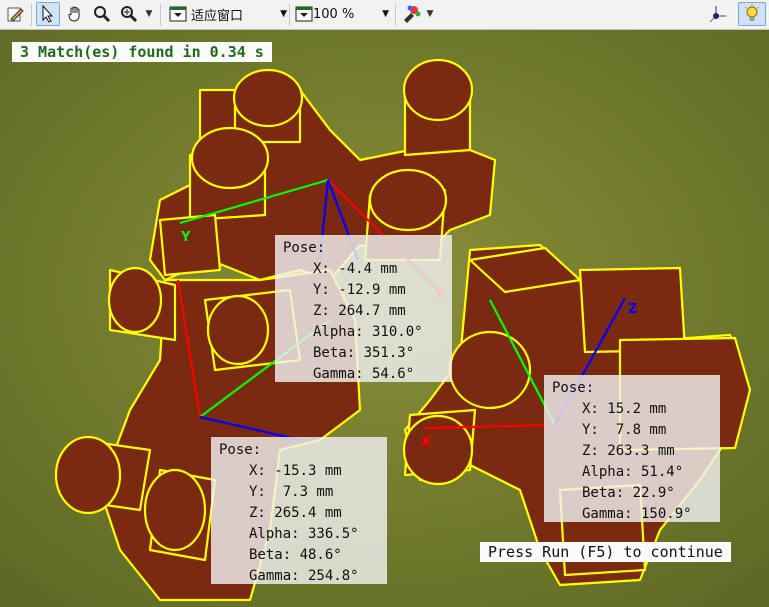 The width and height of the screenshot is (769, 607). I want to click on color-dropdown-chevron-icon: ▼, so click(430, 14).